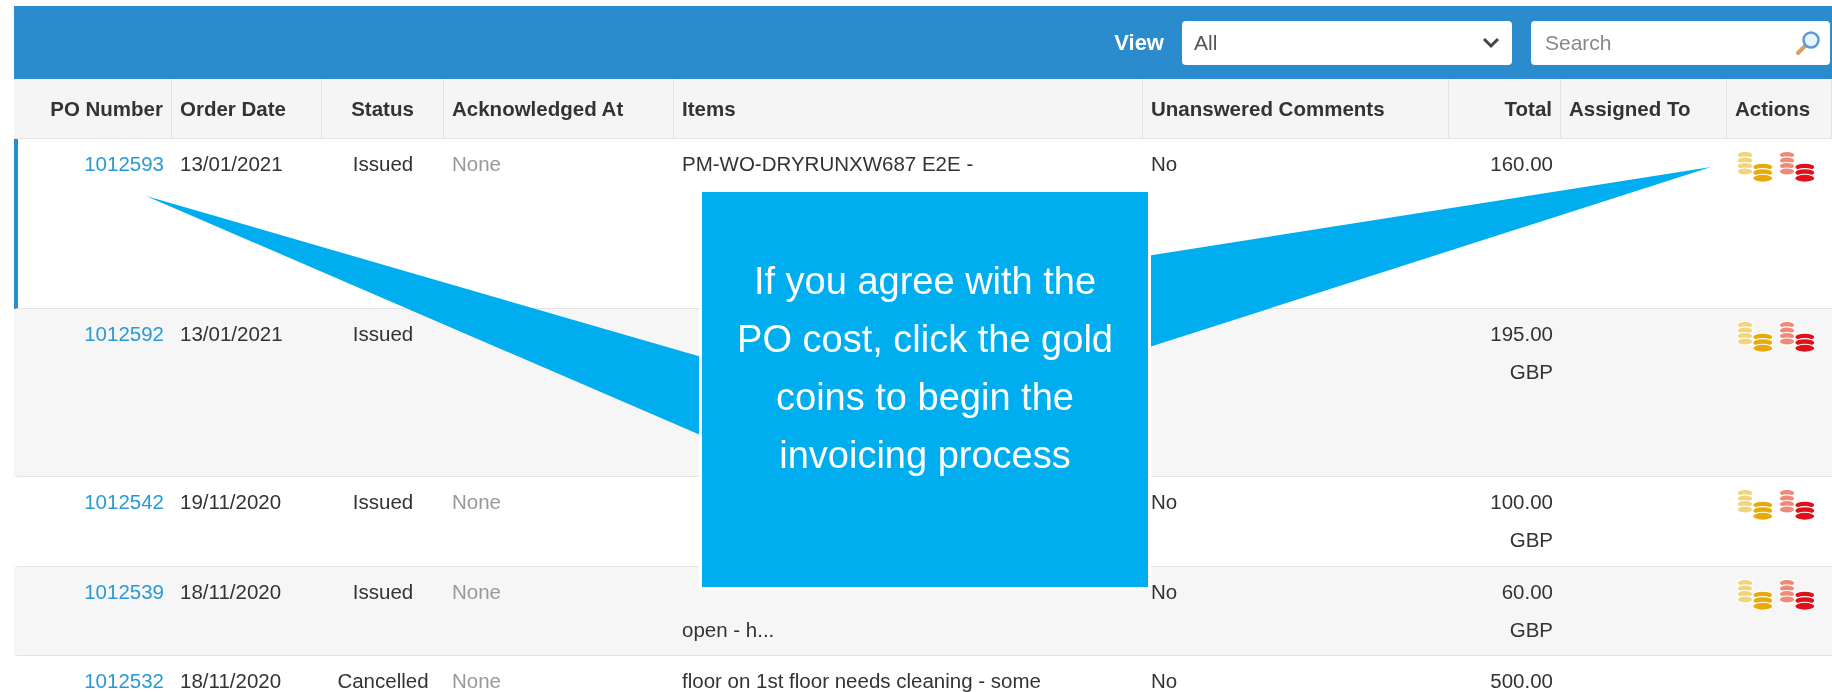 This screenshot has width=1832, height=692. I want to click on column-header: Unanswered Comments, so click(1296, 108).